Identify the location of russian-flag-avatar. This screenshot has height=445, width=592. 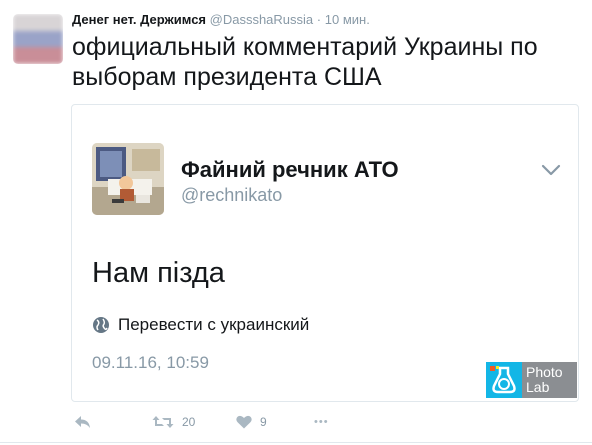
(38, 39).